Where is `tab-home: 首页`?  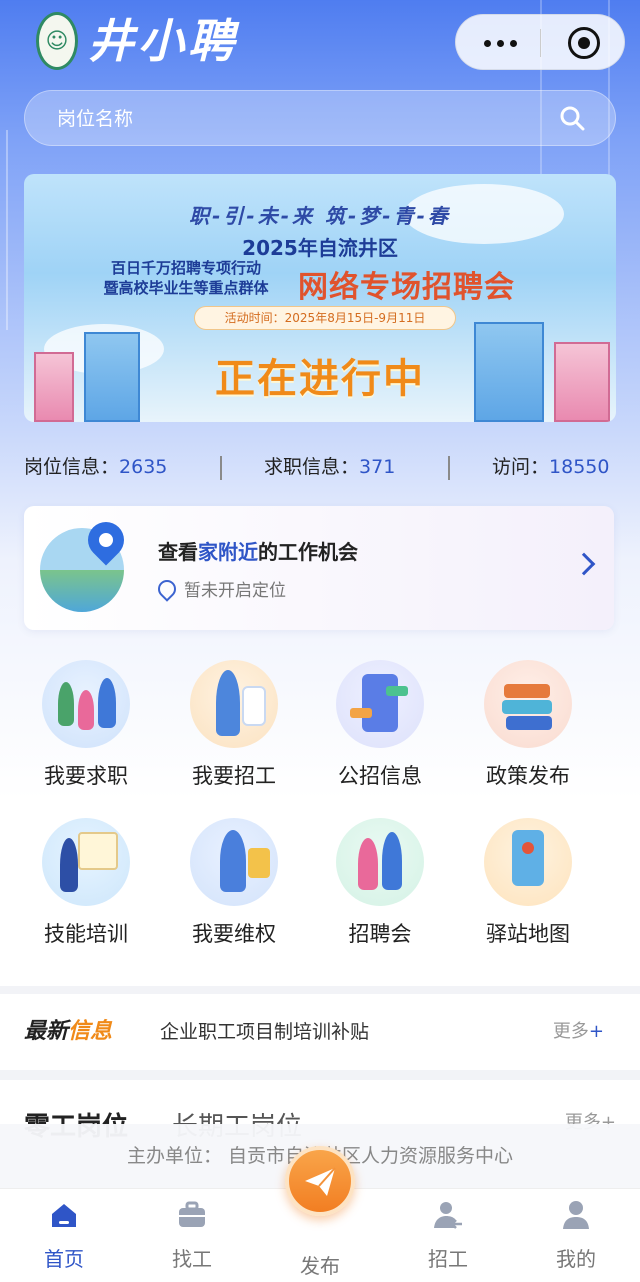
tab-home: 首页 is located at coordinates (64, 1239).